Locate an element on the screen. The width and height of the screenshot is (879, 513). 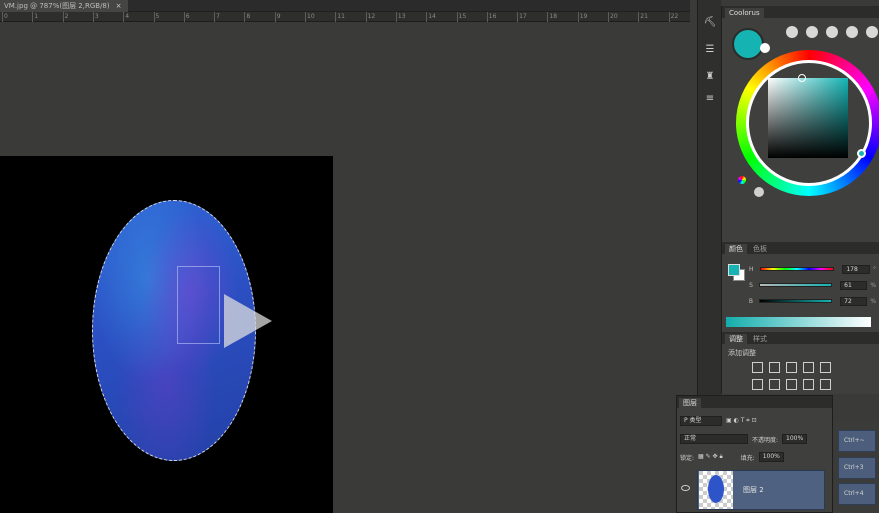
hue-ring-handle is located at coordinates (861, 153).